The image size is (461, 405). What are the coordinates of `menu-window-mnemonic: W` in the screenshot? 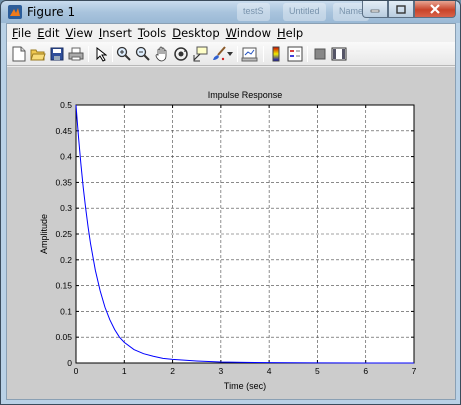 It's located at (231, 33).